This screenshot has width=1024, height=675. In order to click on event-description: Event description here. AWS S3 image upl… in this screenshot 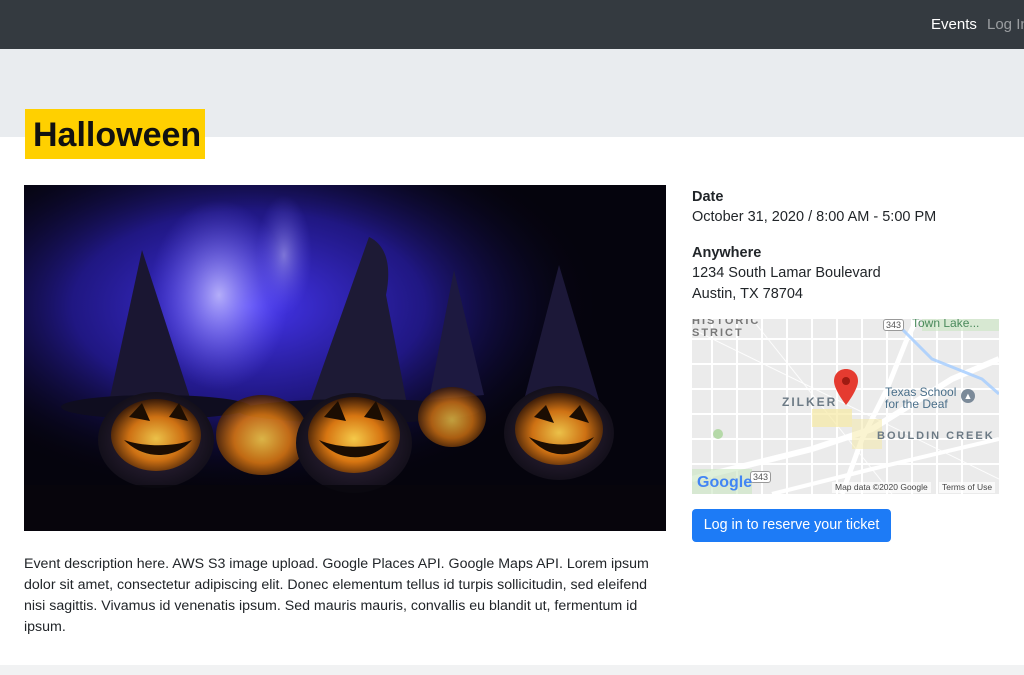, I will do `click(336, 595)`.